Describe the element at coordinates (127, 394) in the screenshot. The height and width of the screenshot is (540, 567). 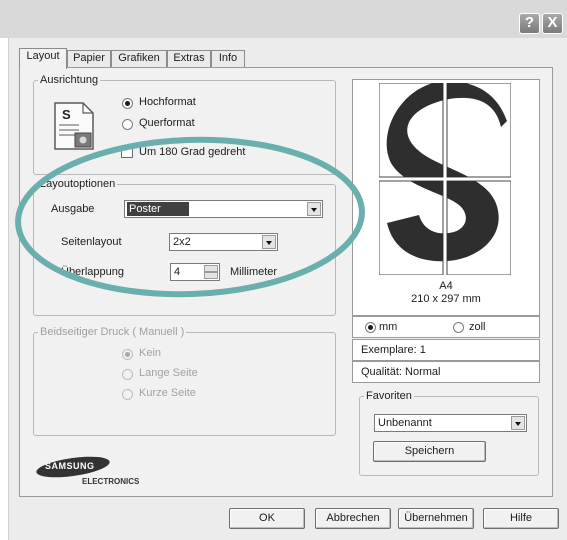
I see `duplex-short-radio` at that location.